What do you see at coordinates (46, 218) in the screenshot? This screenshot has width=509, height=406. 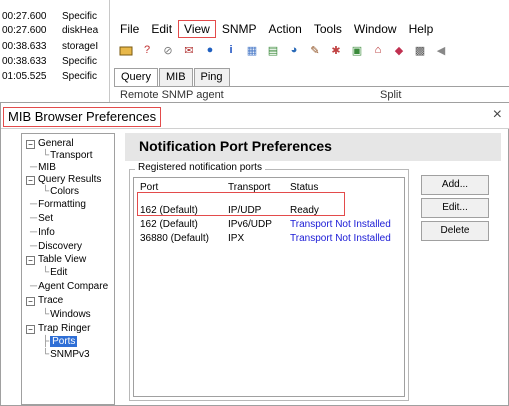 I see `tree-label: Set` at bounding box center [46, 218].